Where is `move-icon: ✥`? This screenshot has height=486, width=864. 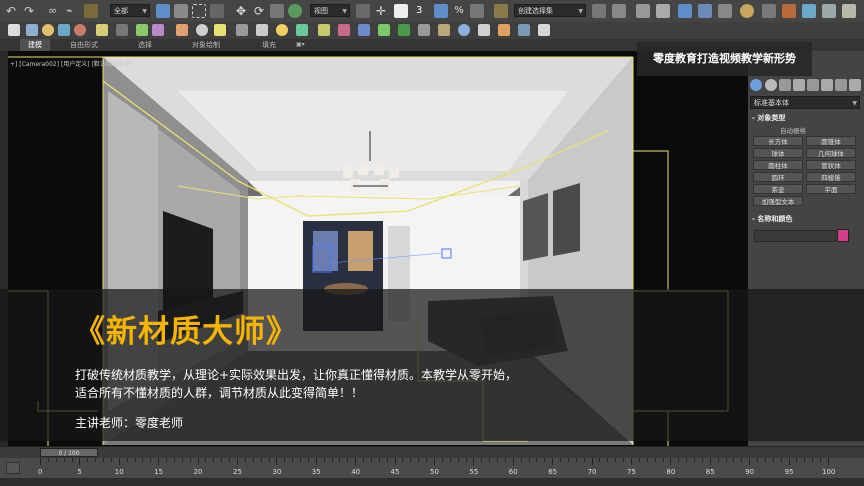 move-icon: ✥ is located at coordinates (241, 11).